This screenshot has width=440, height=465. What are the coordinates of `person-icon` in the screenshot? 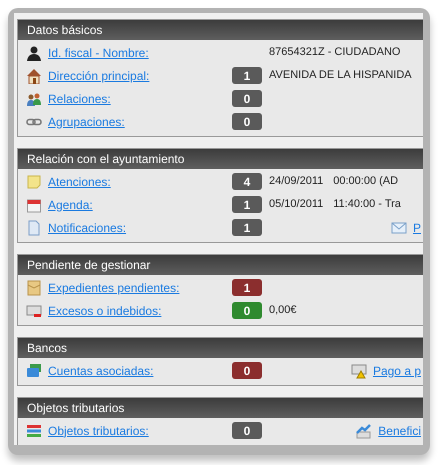 It's located at (34, 52).